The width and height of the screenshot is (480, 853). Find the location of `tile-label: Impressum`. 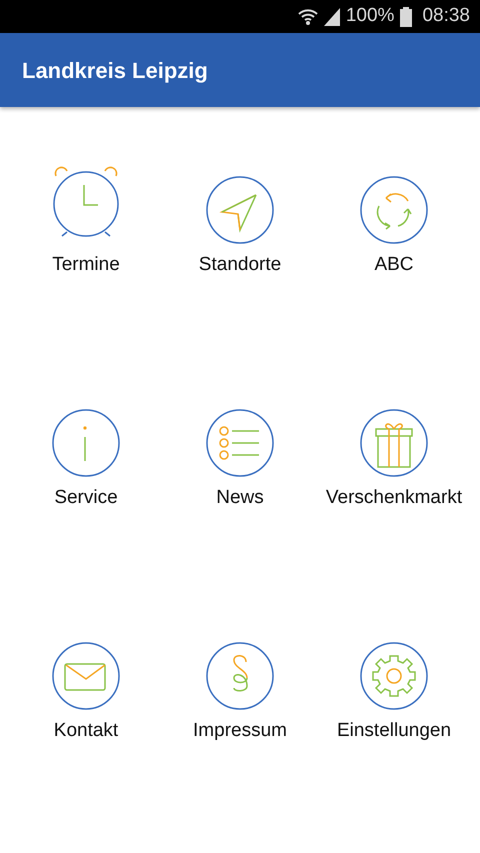

tile-label: Impressum is located at coordinates (240, 731).